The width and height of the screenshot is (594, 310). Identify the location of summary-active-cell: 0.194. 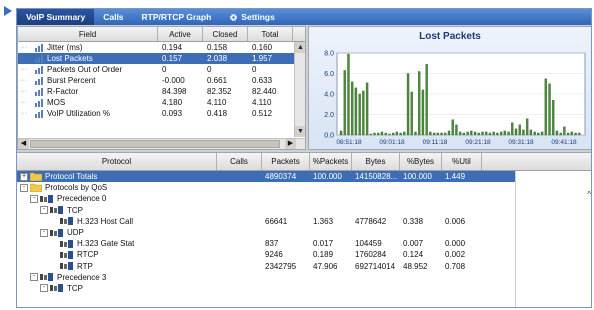
(172, 47).